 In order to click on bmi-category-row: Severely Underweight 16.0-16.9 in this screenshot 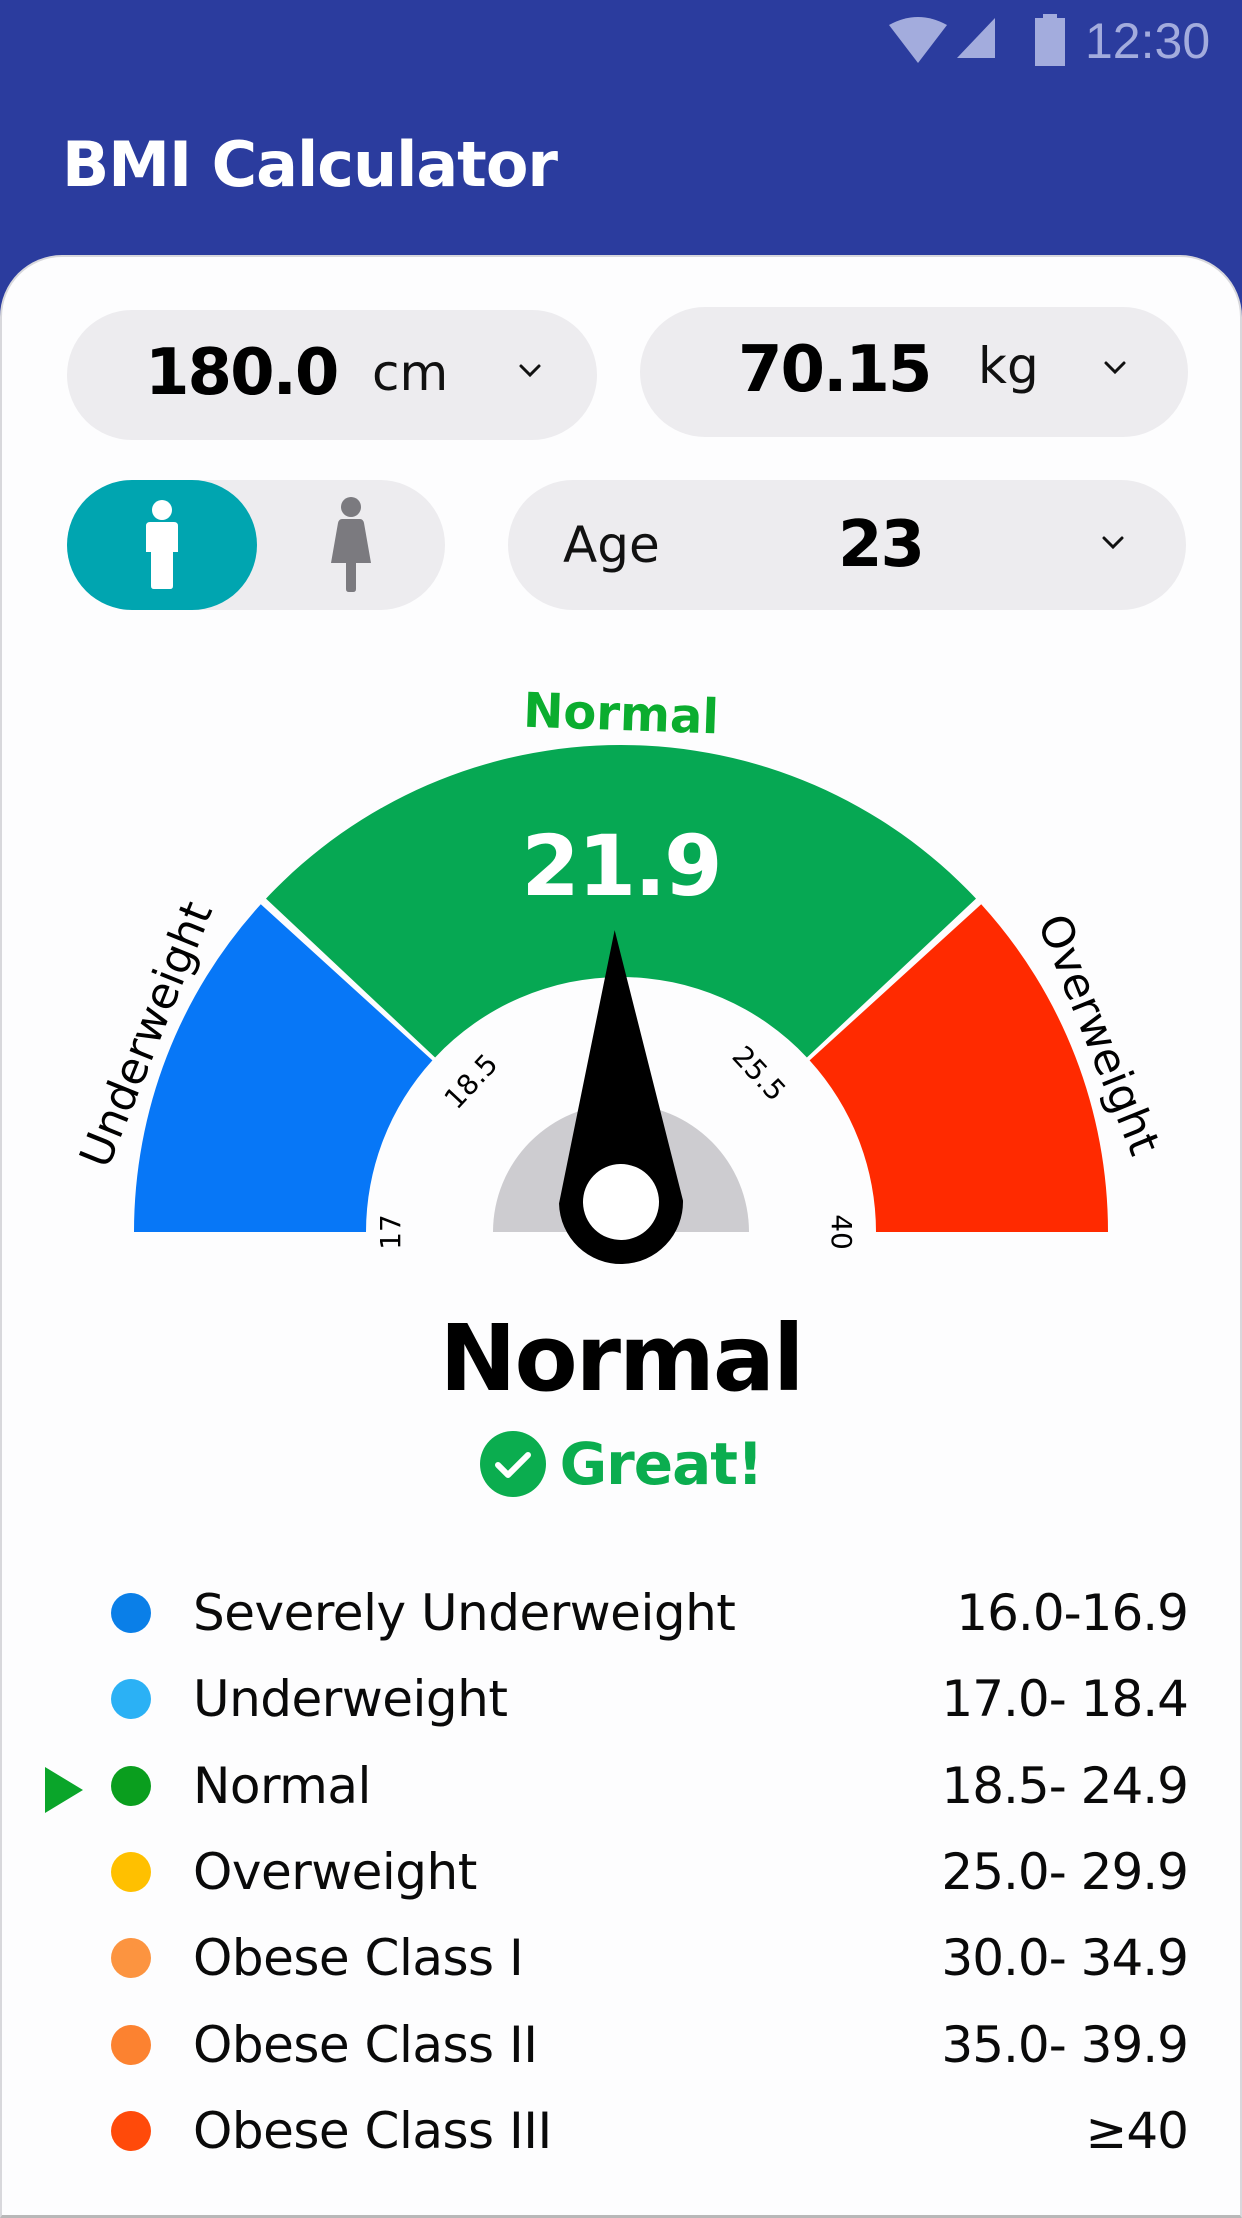, I will do `click(621, 1613)`.